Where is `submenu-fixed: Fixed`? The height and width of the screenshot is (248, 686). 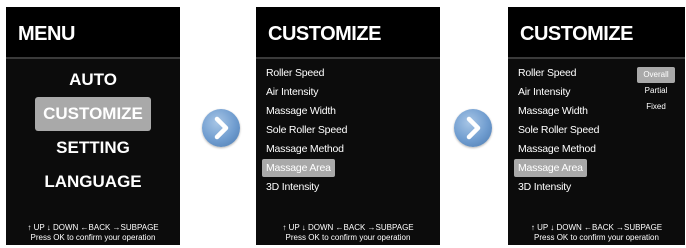 submenu-fixed: Fixed is located at coordinates (656, 107).